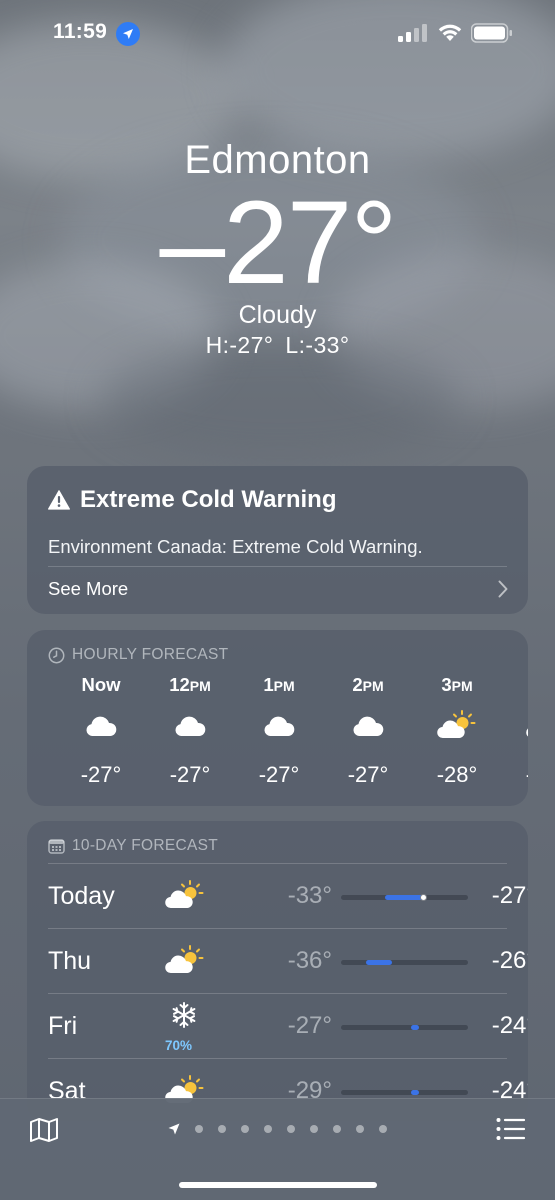  I want to click on day-row: Fri 70% -27° -24°, so click(288, 1026).